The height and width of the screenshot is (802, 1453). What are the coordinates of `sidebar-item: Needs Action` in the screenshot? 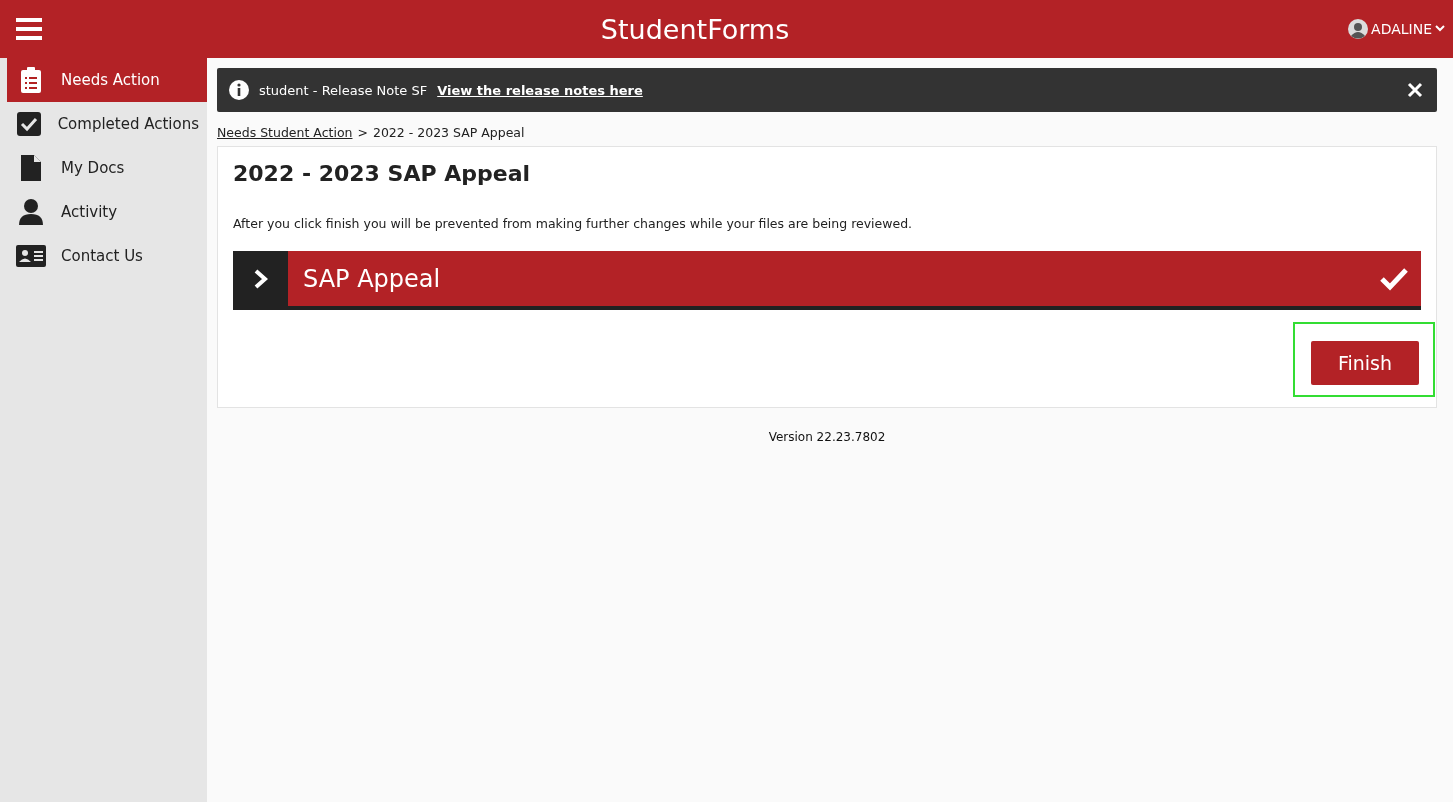 It's located at (107, 80).